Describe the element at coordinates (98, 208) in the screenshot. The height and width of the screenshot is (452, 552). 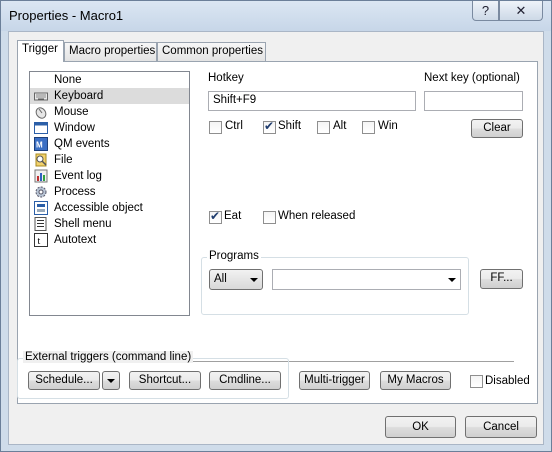
I see `list-item-label: Accessible object` at that location.